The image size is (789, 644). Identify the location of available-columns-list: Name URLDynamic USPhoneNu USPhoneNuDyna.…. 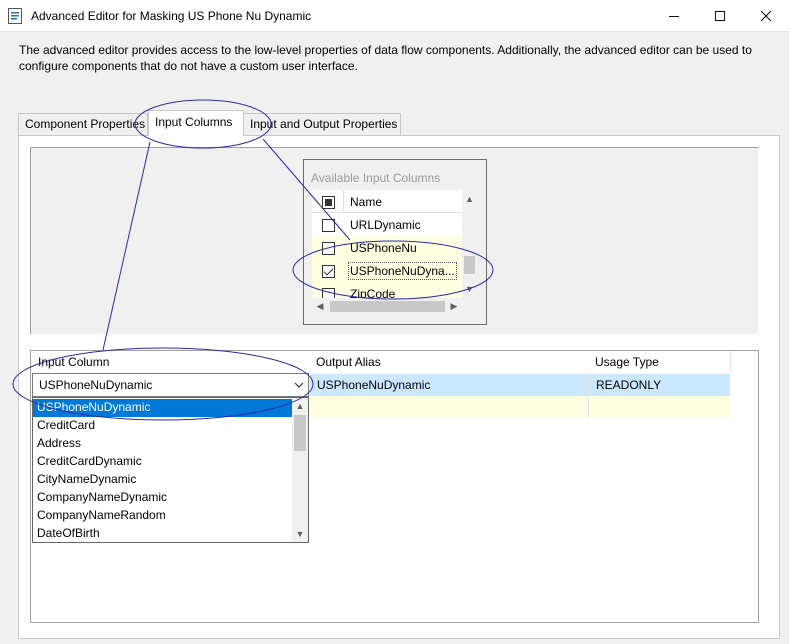
(394, 244).